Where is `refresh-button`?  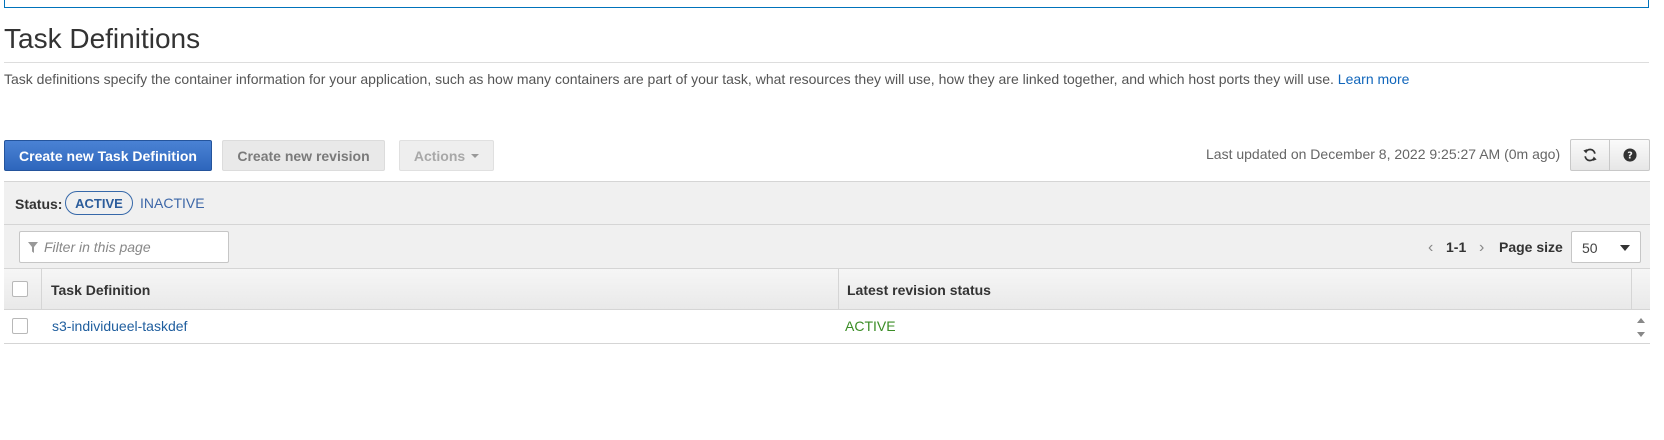
refresh-button is located at coordinates (1590, 155).